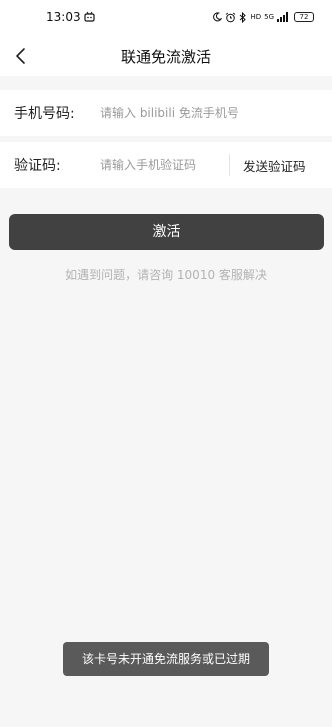 The height and width of the screenshot is (727, 332). What do you see at coordinates (229, 165) in the screenshot?
I see `divider` at bounding box center [229, 165].